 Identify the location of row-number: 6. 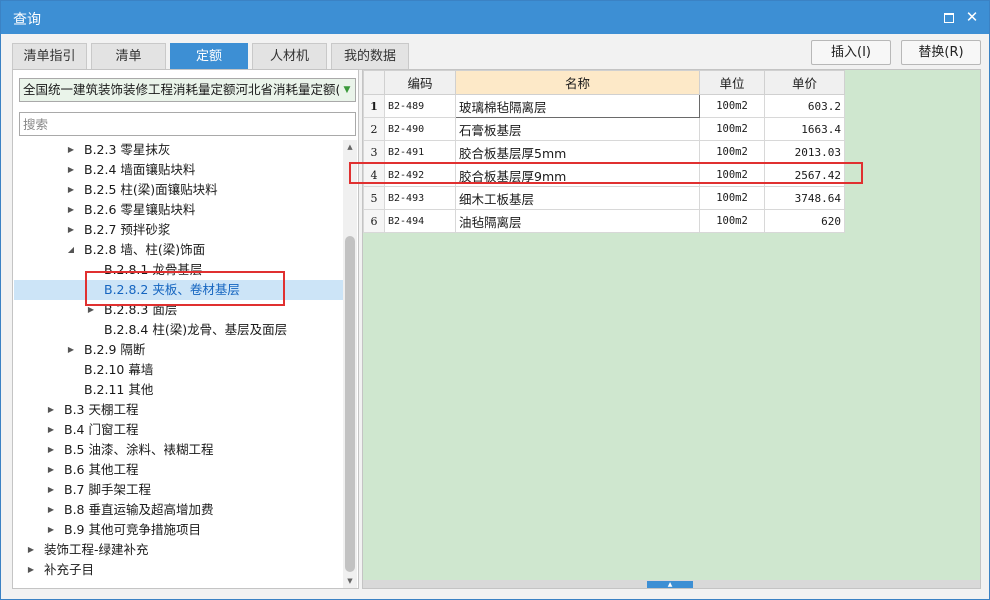
(374, 221).